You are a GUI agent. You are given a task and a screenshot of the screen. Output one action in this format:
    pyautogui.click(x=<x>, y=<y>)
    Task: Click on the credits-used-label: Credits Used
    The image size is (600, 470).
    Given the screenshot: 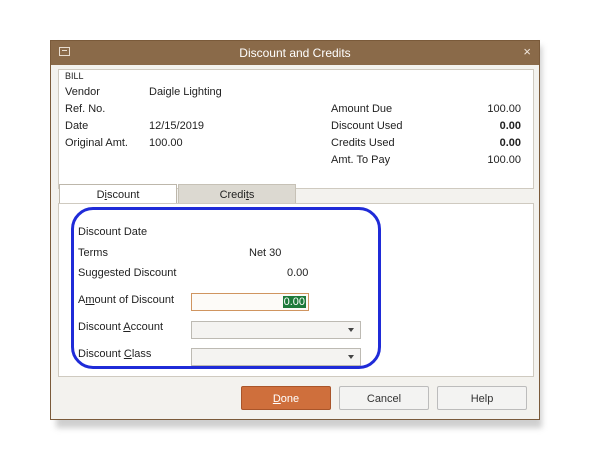 What is the action you would take?
    pyautogui.click(x=363, y=143)
    